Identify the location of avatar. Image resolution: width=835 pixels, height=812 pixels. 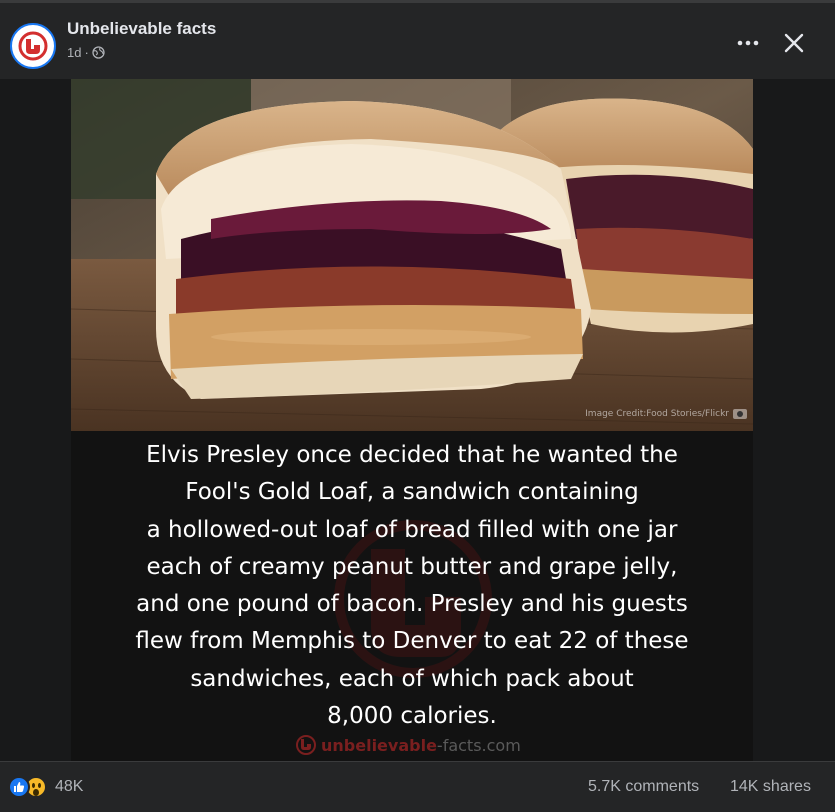
(33, 46).